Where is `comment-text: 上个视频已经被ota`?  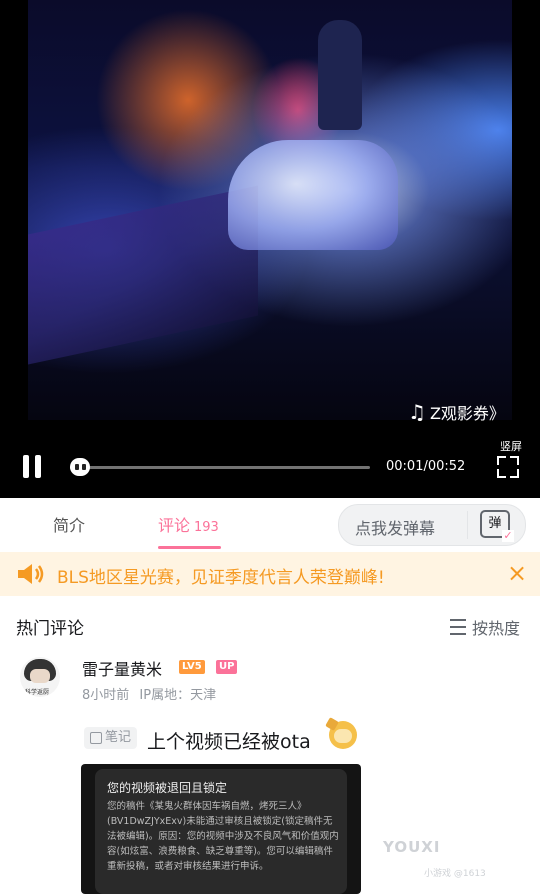 comment-text: 上个视频已经被ota is located at coordinates (229, 742).